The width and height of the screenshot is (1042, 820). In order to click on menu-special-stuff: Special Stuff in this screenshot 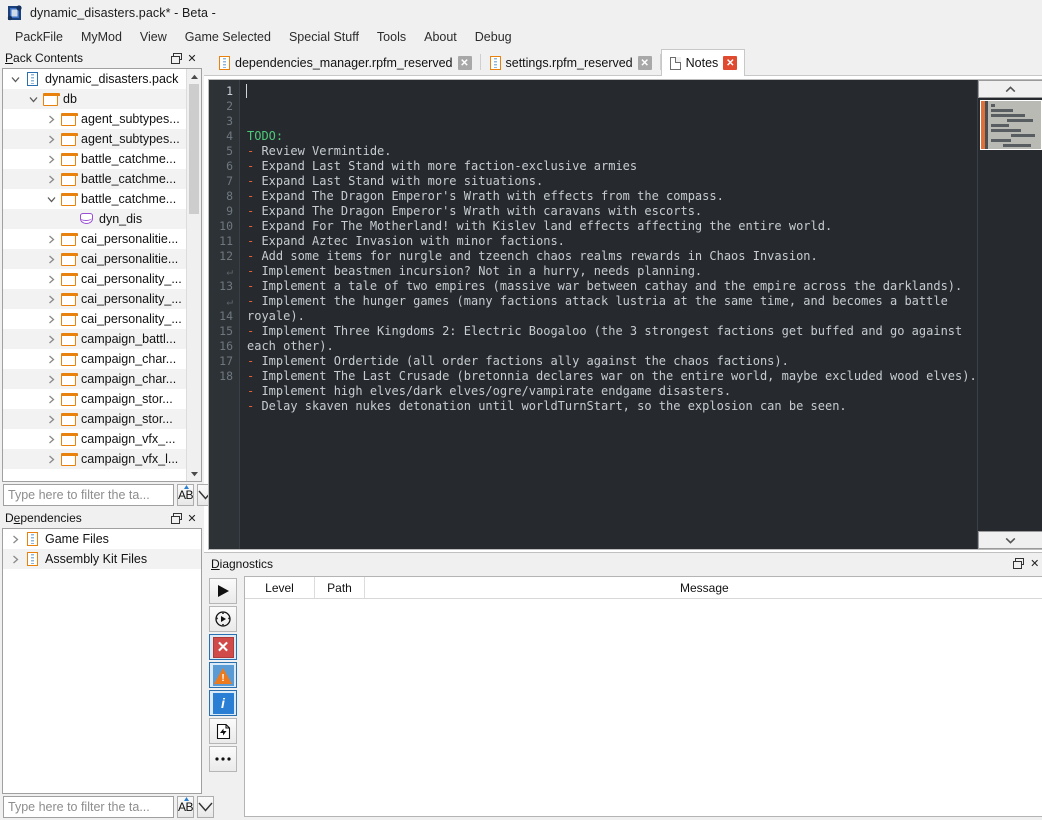, I will do `click(324, 37)`.